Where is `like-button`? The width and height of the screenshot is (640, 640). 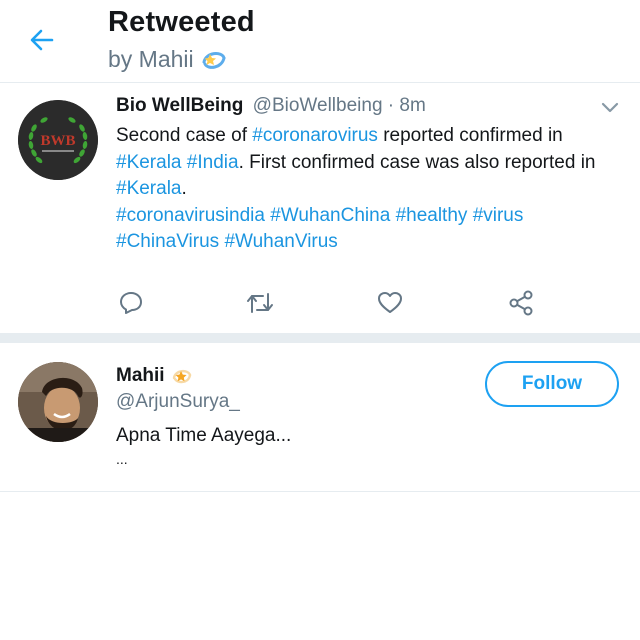 like-button is located at coordinates (390, 303).